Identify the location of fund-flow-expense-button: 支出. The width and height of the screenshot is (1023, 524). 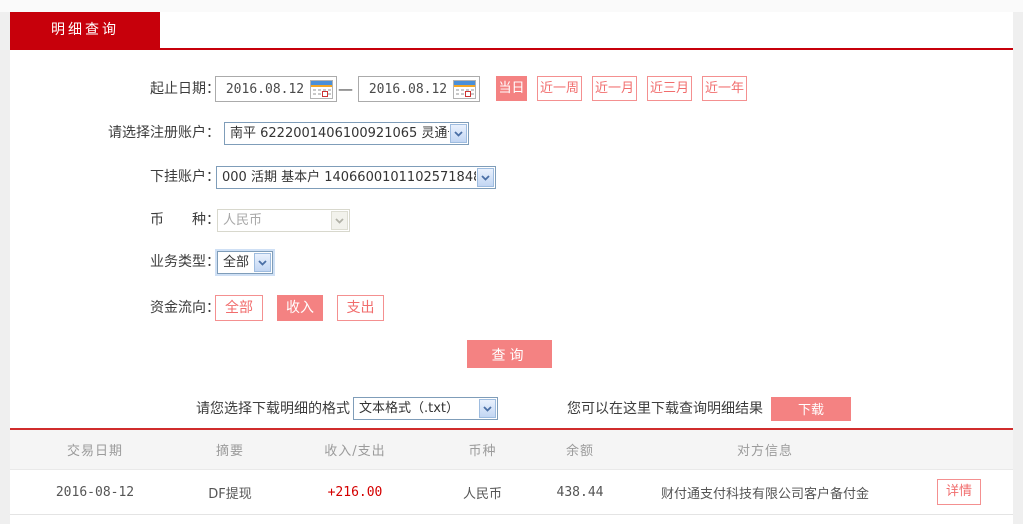
(360, 308).